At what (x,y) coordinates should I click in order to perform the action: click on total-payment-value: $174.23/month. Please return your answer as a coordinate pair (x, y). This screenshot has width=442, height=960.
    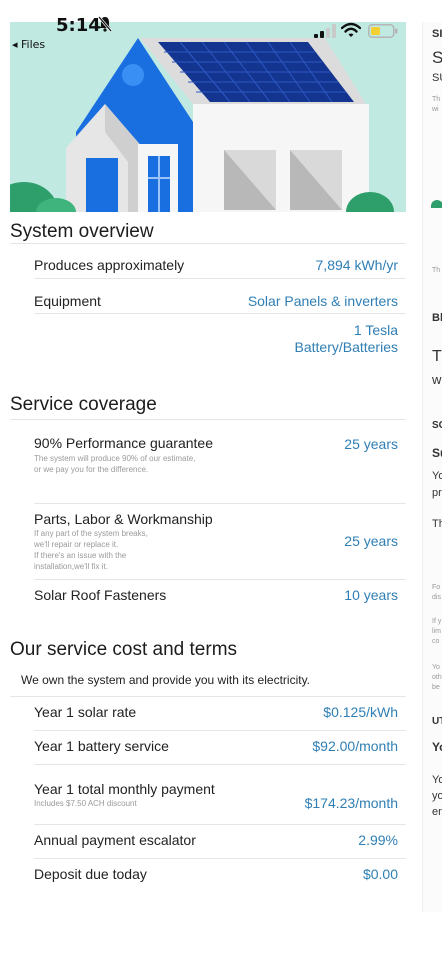
    Looking at the image, I should click on (351, 803).